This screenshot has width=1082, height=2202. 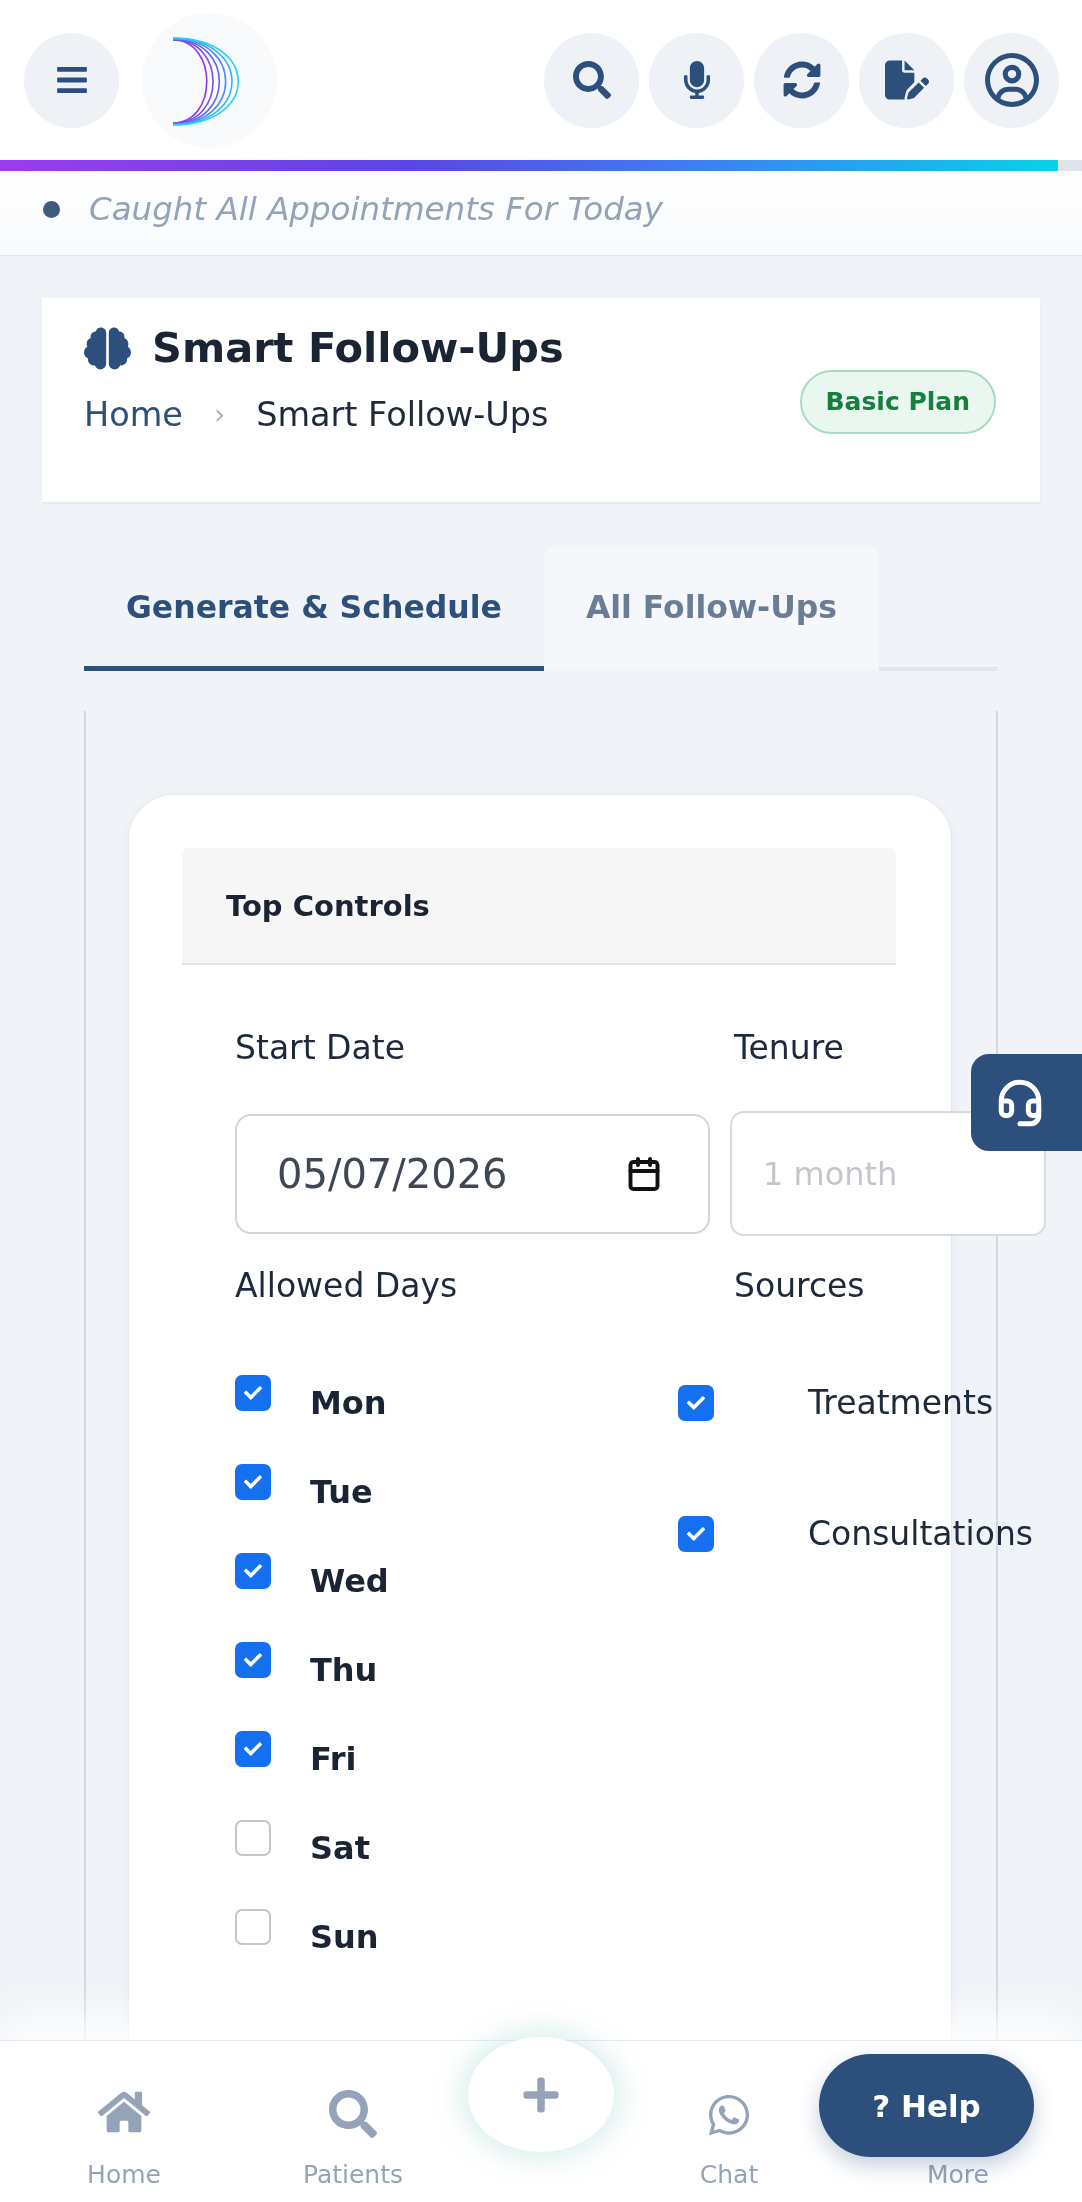 I want to click on breadcrumb-link: Home, so click(x=133, y=415).